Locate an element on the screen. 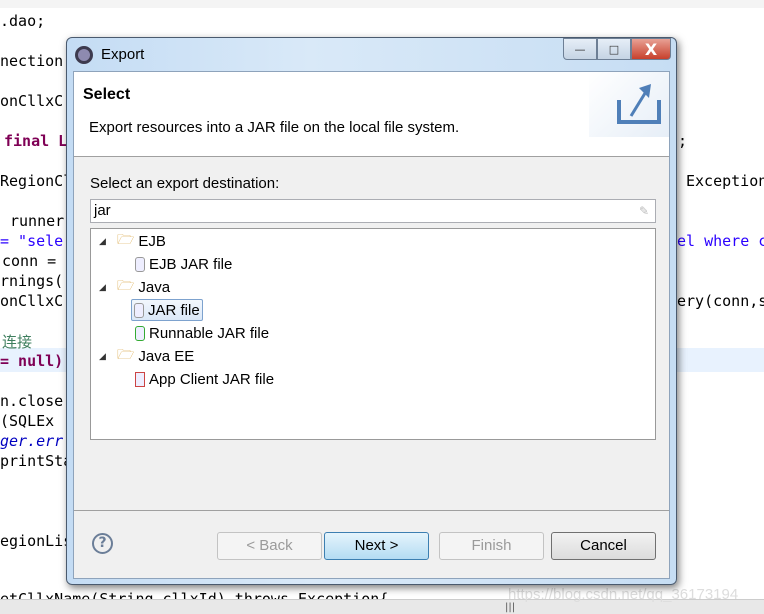 This screenshot has width=764, height=614. code-line: Exception is located at coordinates (725, 181).